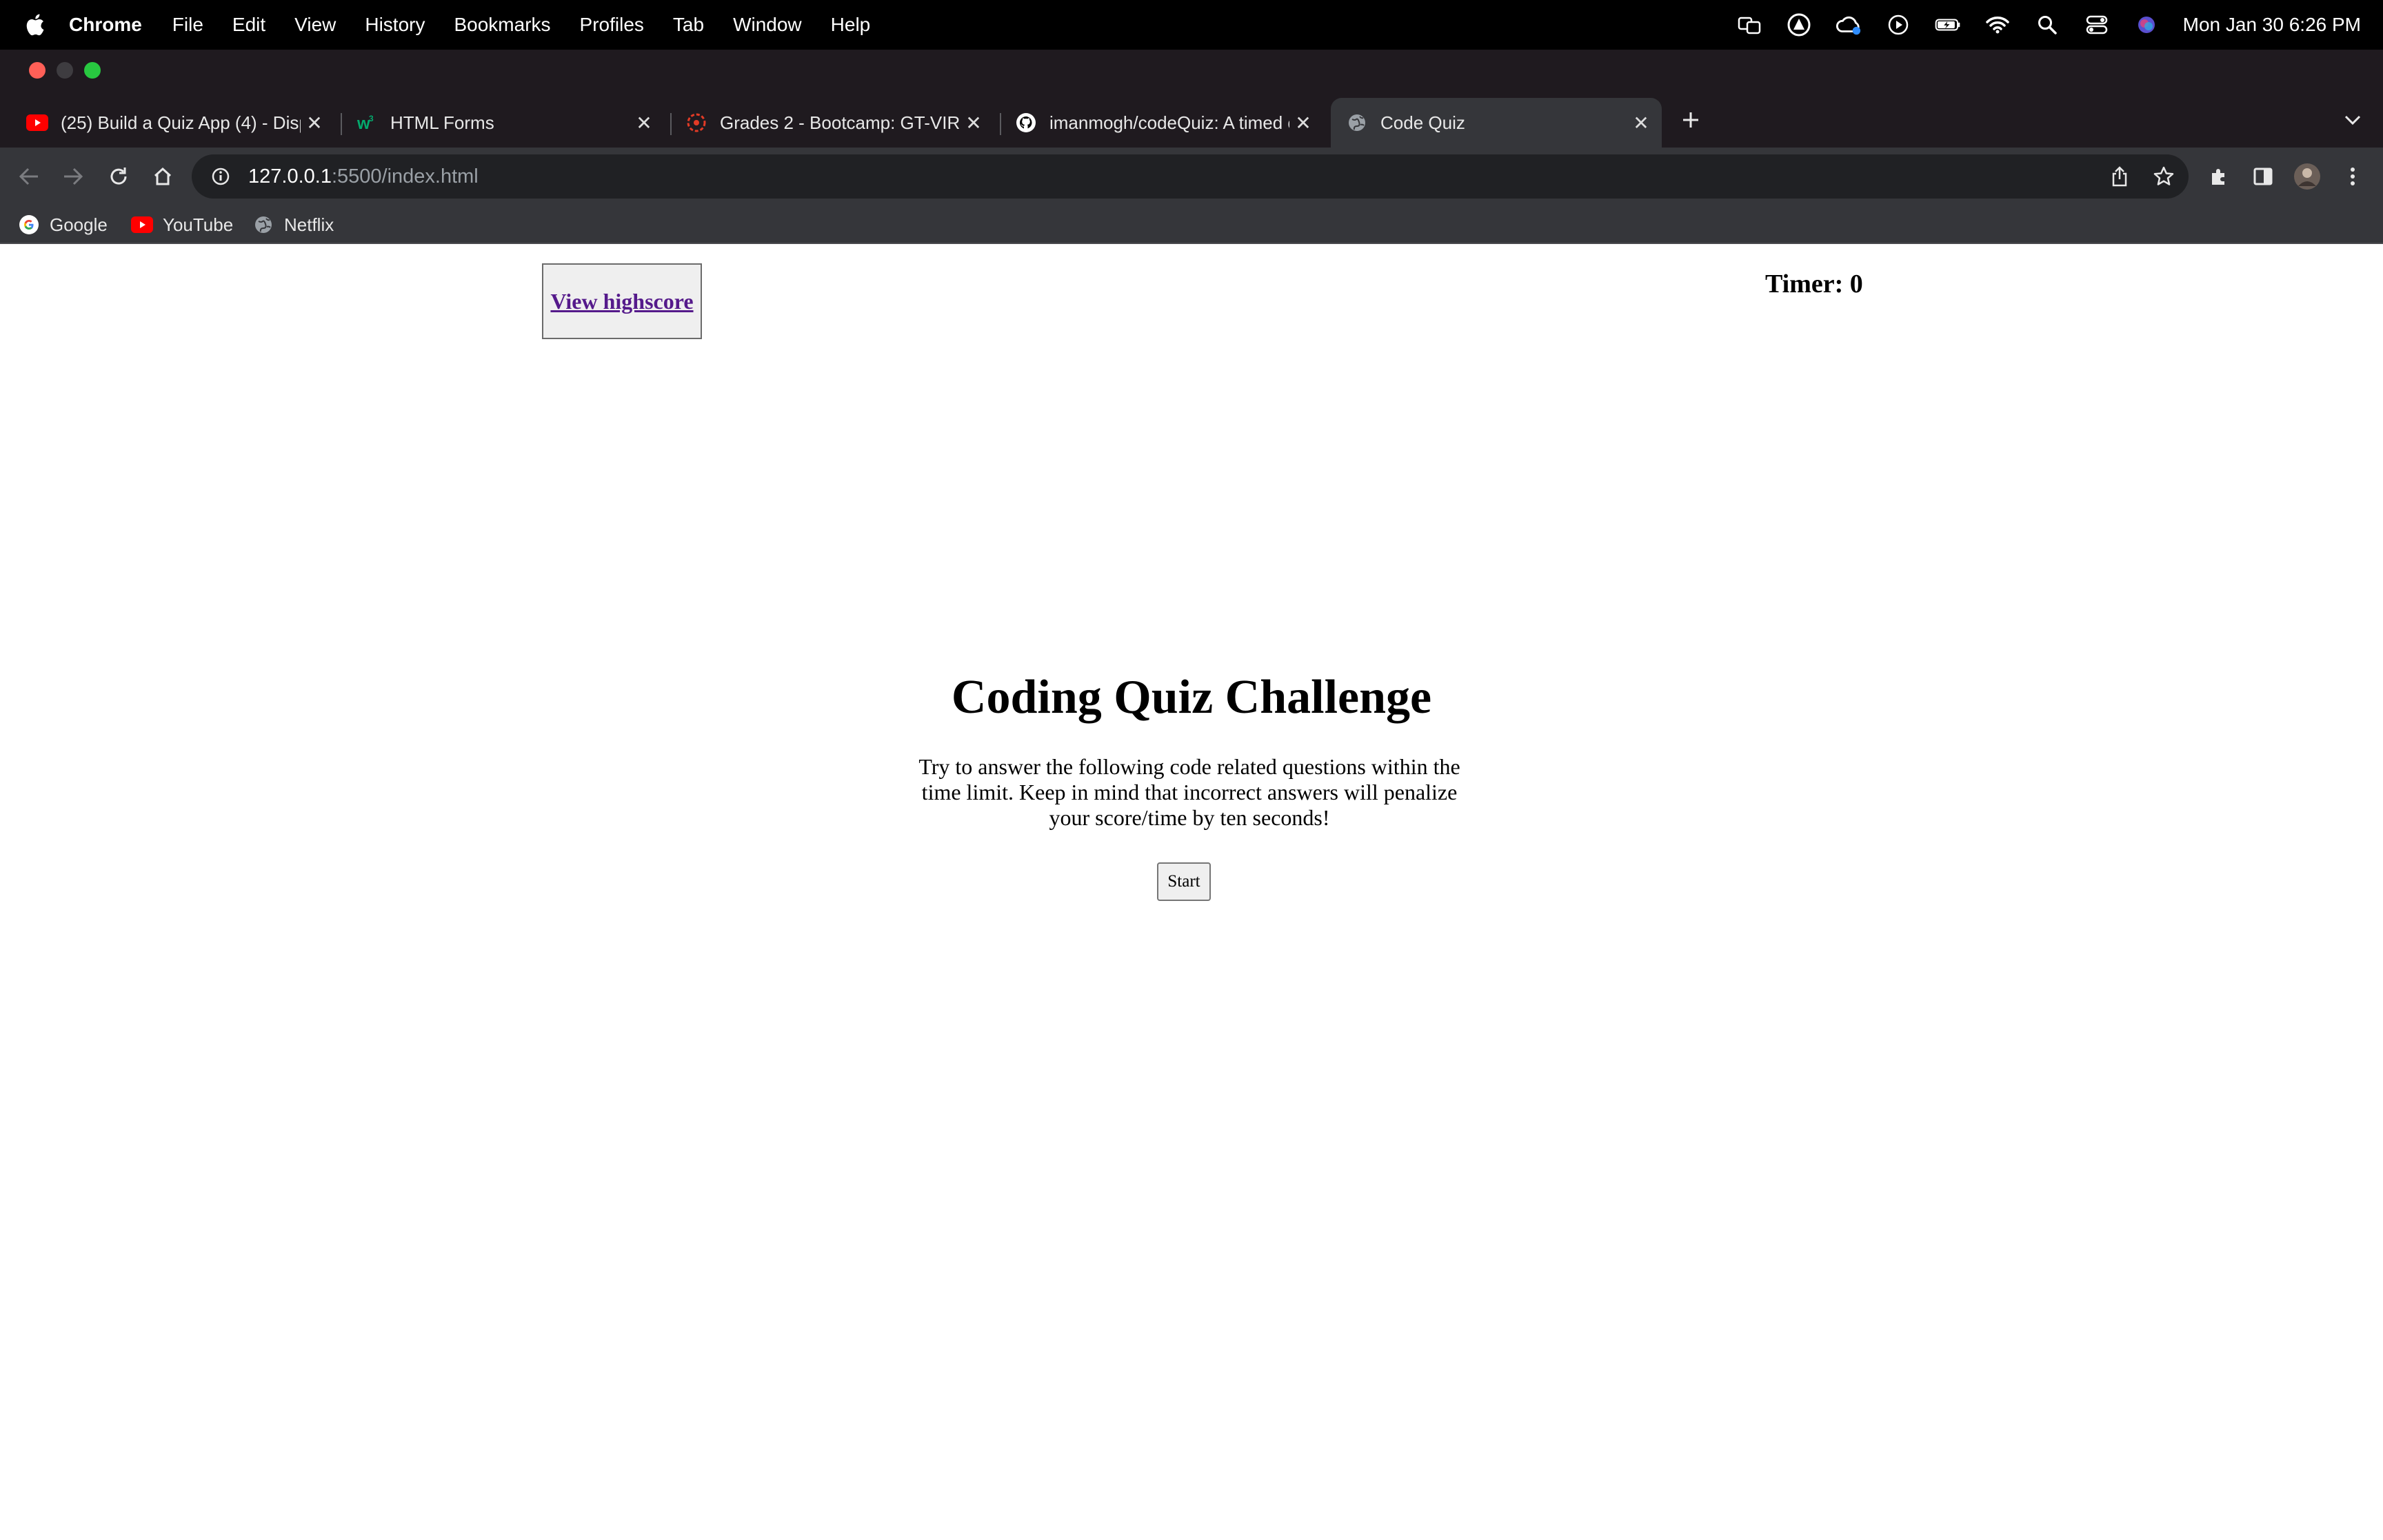 Image resolution: width=2383 pixels, height=1540 pixels. Describe the element at coordinates (248, 25) in the screenshot. I see `menu-edit: Edit` at that location.